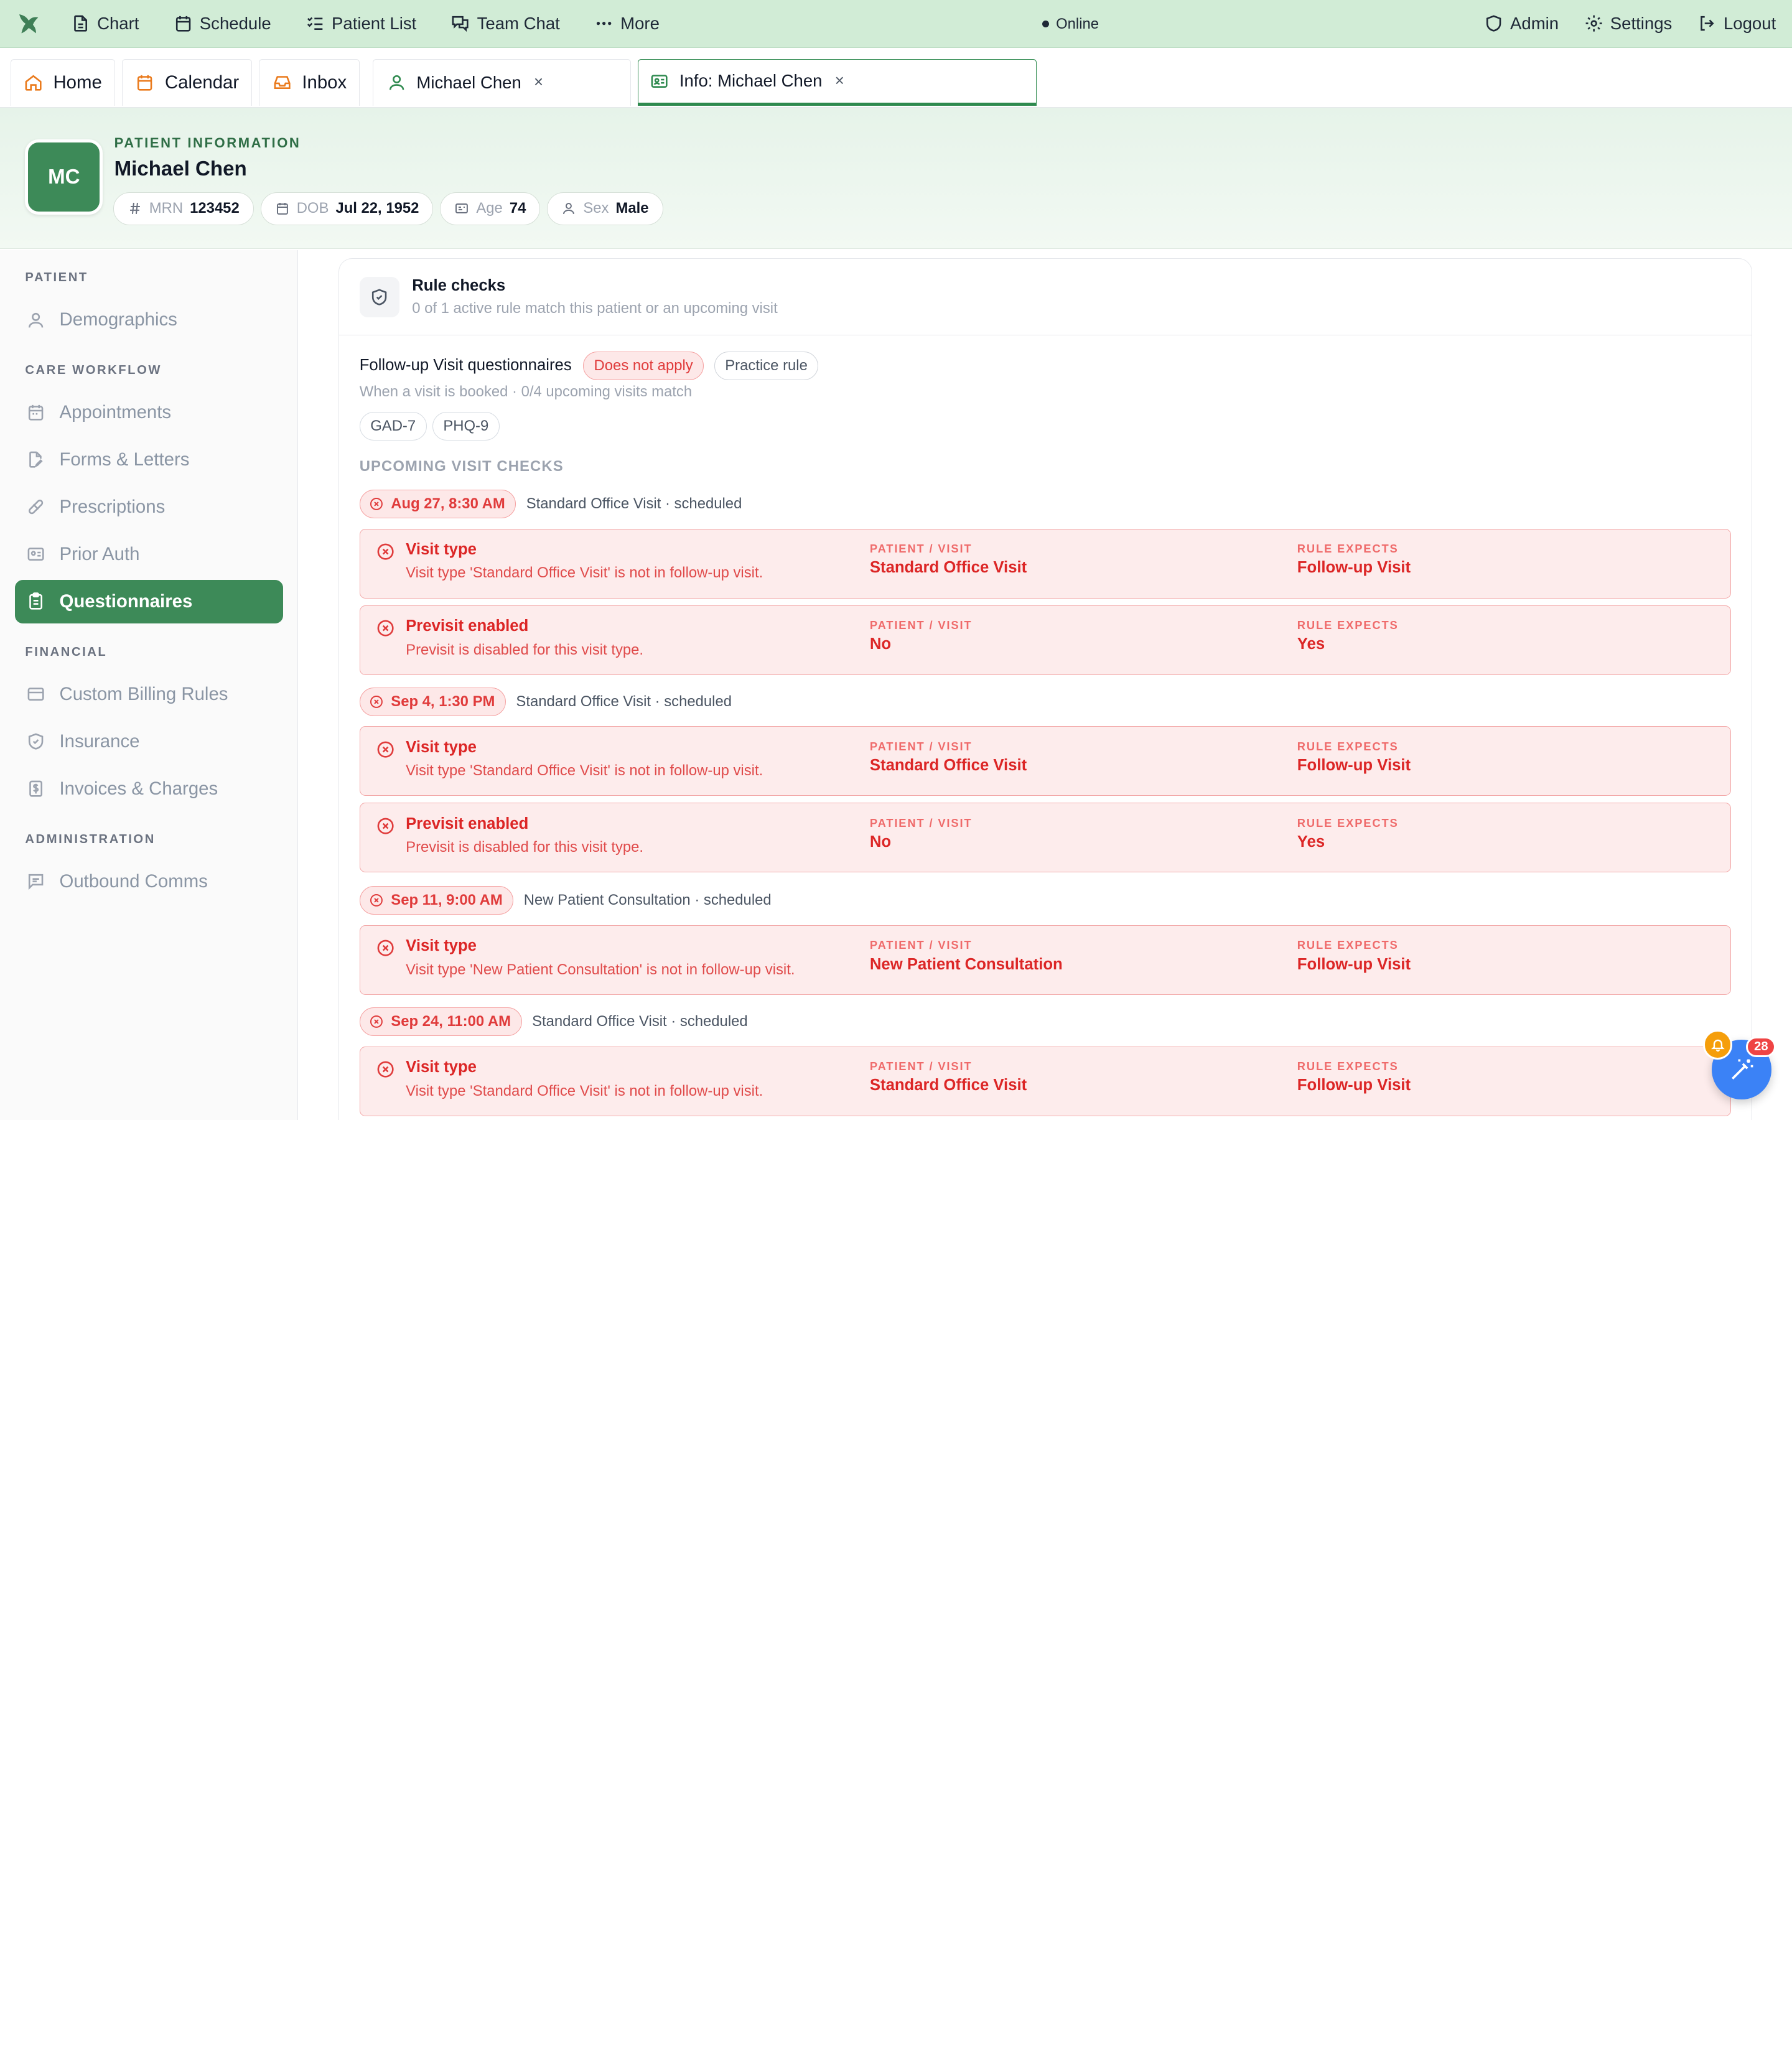 This screenshot has height=2057, width=1792. What do you see at coordinates (627, 24) in the screenshot?
I see `nav-more: More` at bounding box center [627, 24].